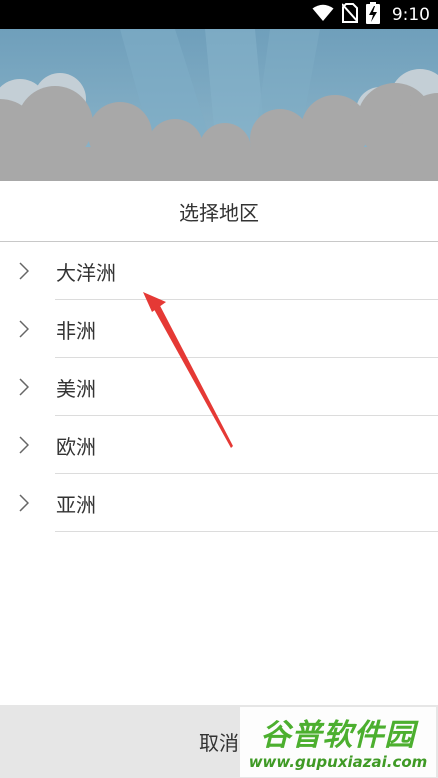 The height and width of the screenshot is (778, 438). Describe the element at coordinates (219, 271) in the screenshot. I see `region-item-oceania: 大洋洲` at that location.